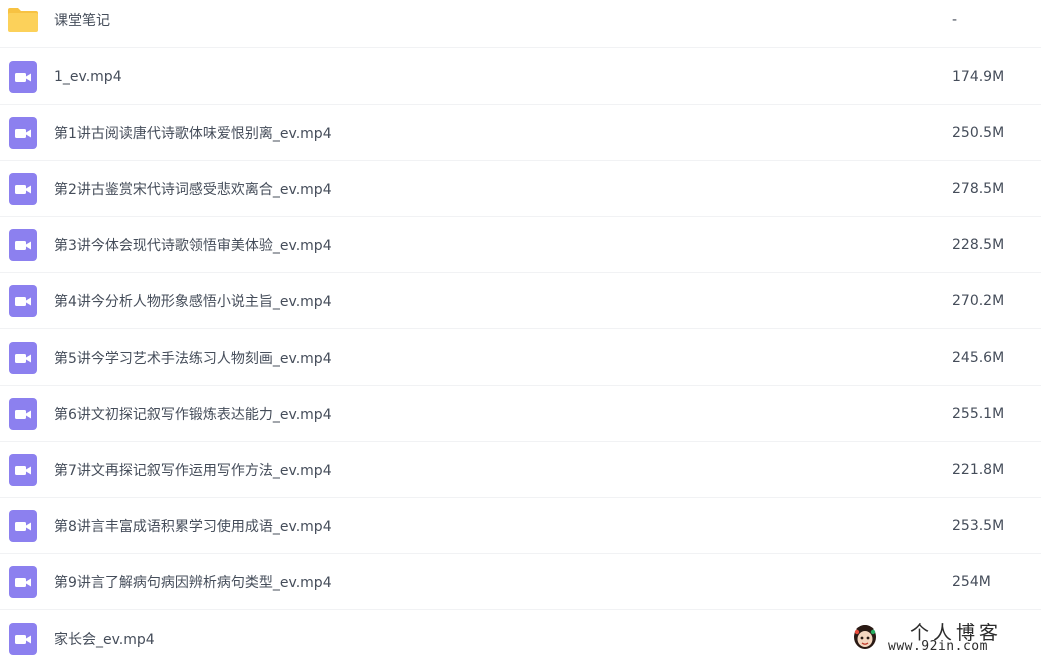 The image size is (1041, 658). Describe the element at coordinates (193, 470) in the screenshot. I see `file-name: 第7讲文再探记叙写作运用写作方法_ev.mp4` at that location.